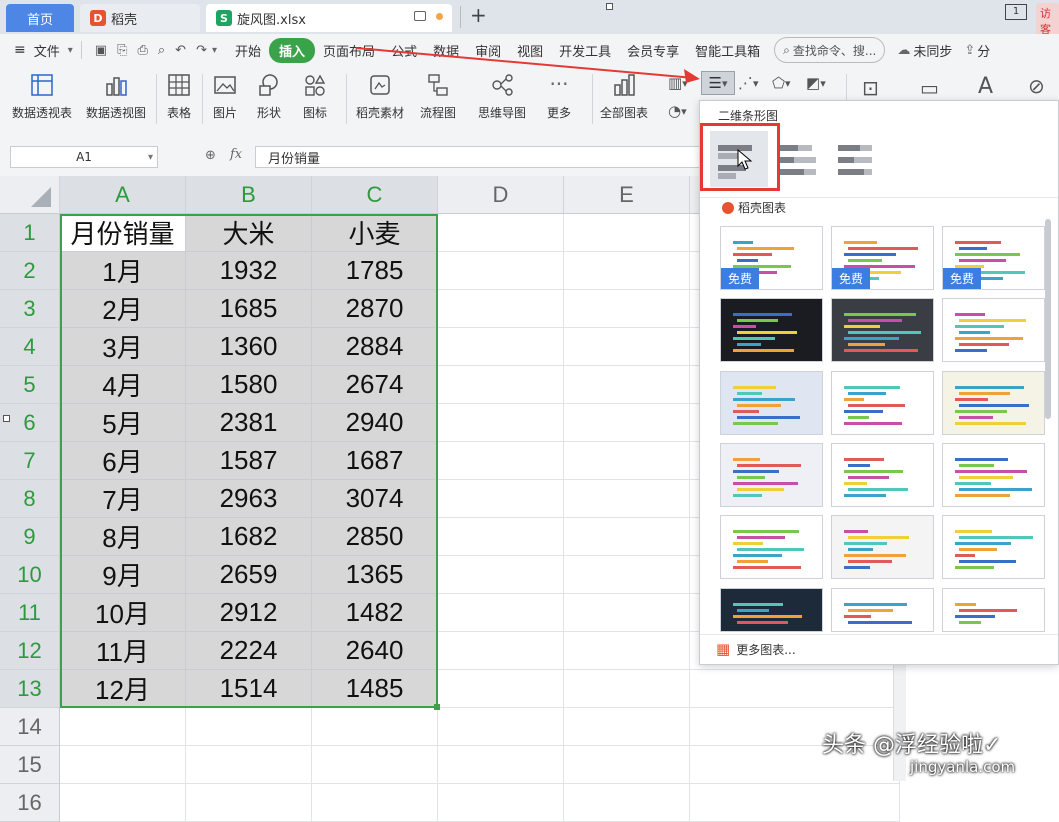  Describe the element at coordinates (123, 575) in the screenshot. I see `table-cell: 9月` at that location.